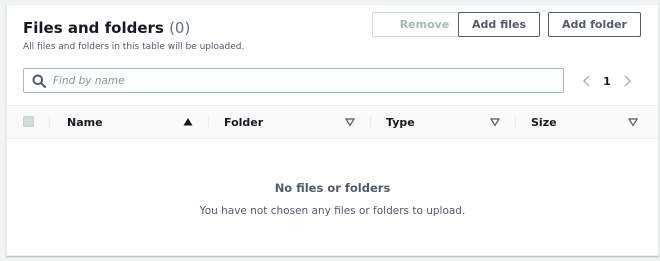 This screenshot has height=261, width=660. I want to click on empty-state-title: No files or folders, so click(332, 188).